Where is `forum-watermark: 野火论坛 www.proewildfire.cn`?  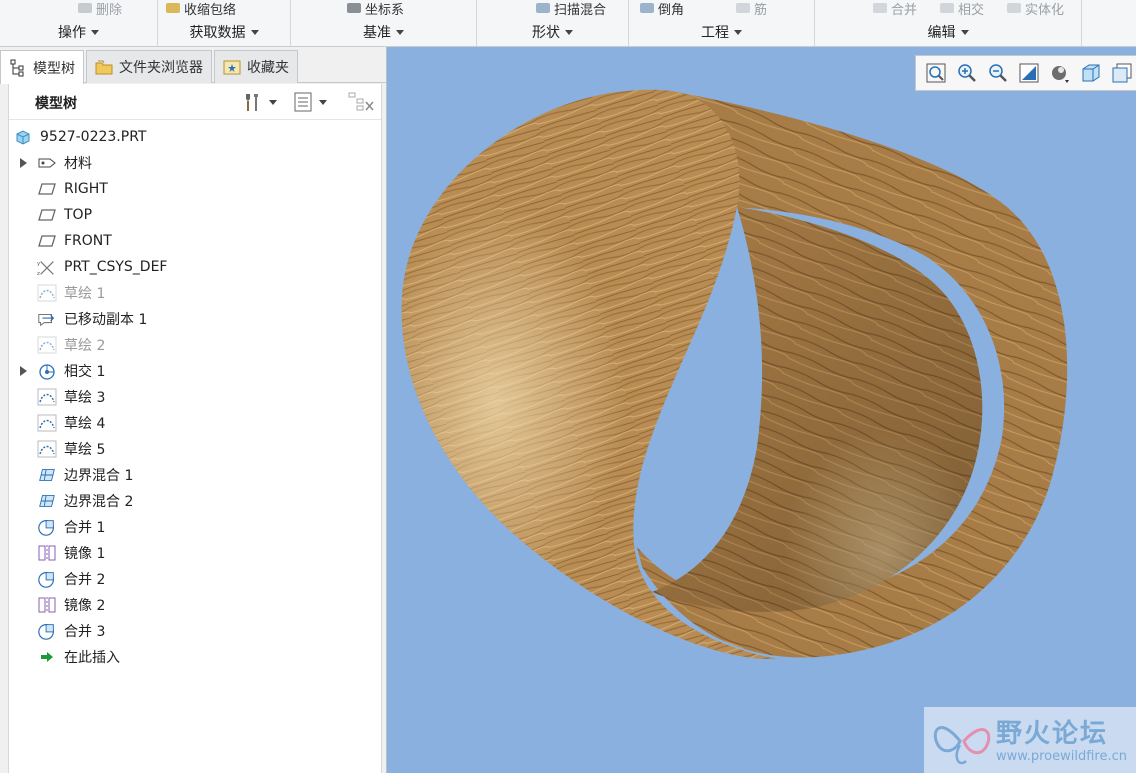
forum-watermark: 野火论坛 www.proewildfire.cn is located at coordinates (1030, 740).